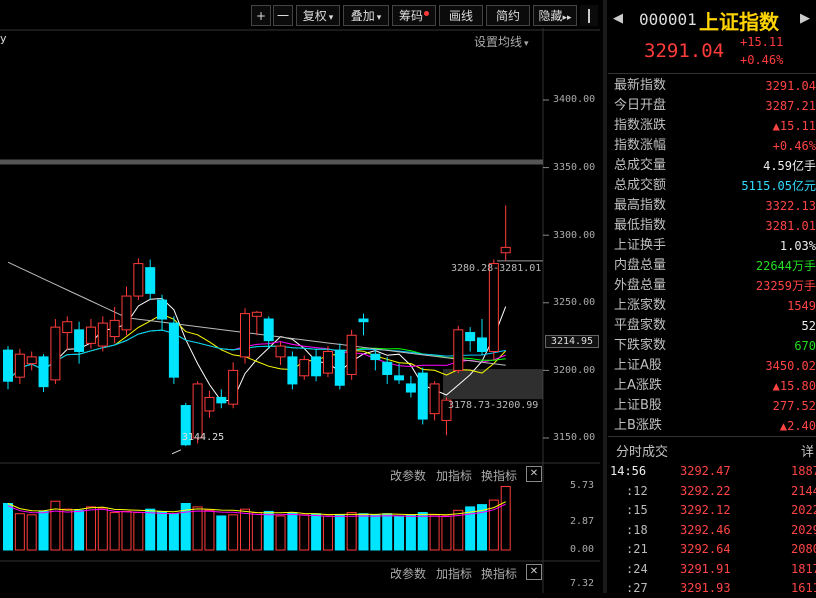 The image size is (816, 598). What do you see at coordinates (684, 51) in the screenshot?
I see `quote-price: 3291.04` at bounding box center [684, 51].